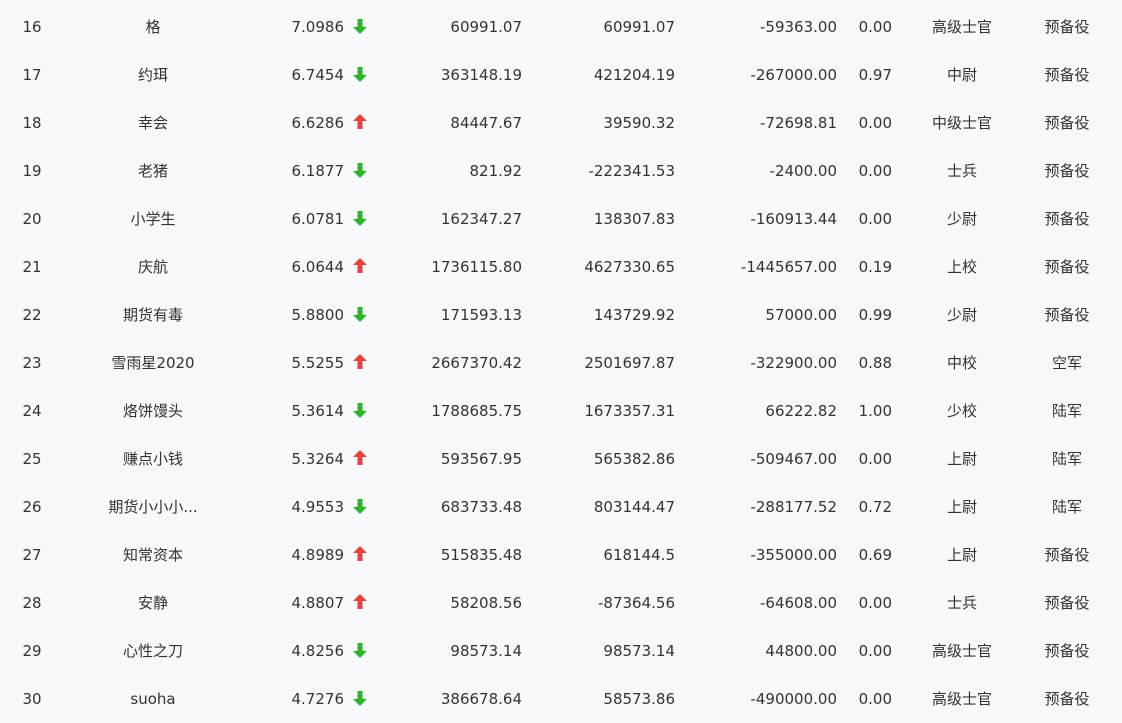 This screenshot has width=1122, height=723. I want to click on value-cell-1: 821.92, so click(496, 171).